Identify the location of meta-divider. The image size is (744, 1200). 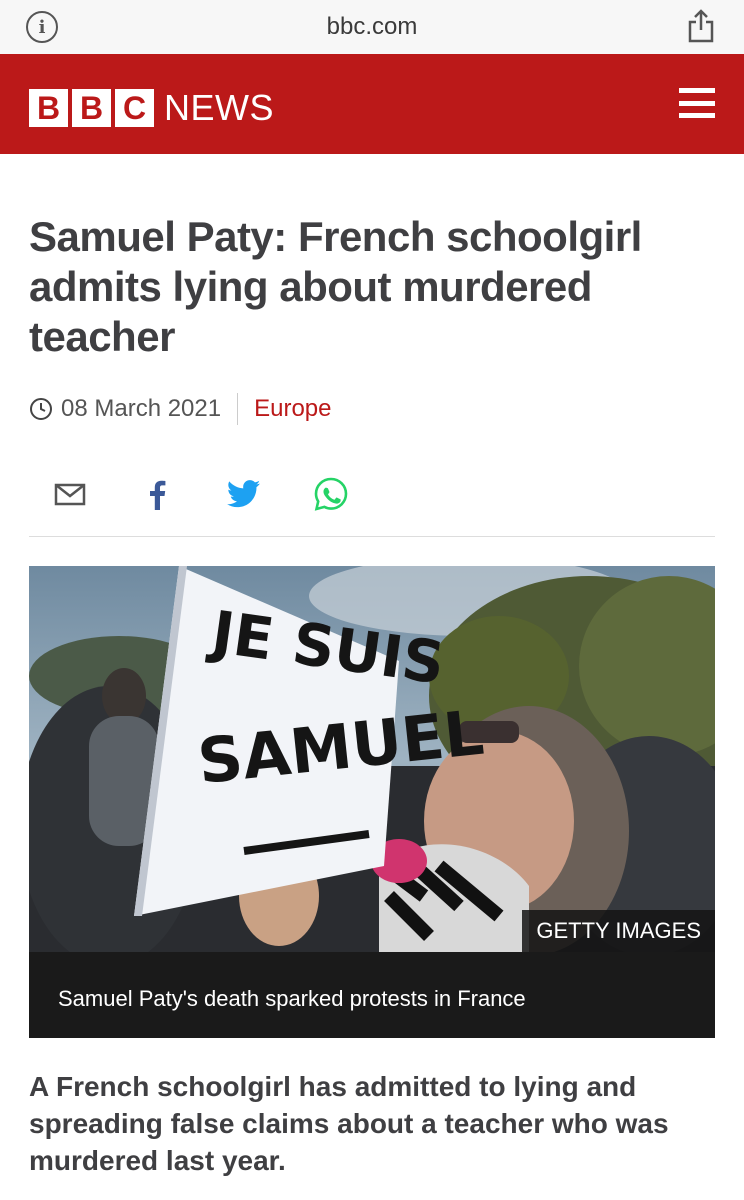
(238, 409).